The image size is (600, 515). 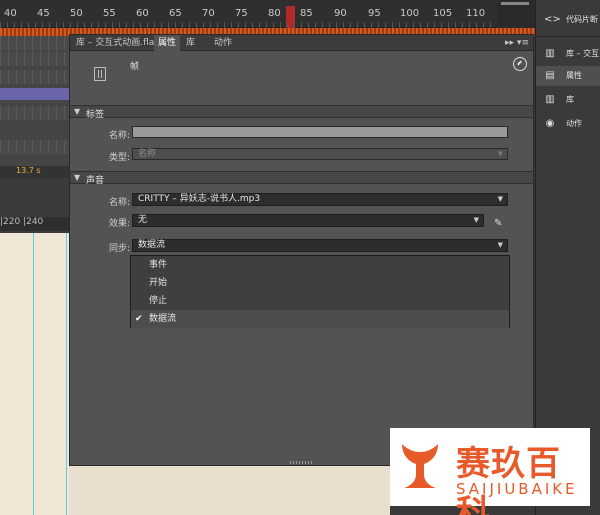 What do you see at coordinates (158, 265) in the screenshot?
I see `menu-item-label: 事件` at bounding box center [158, 265].